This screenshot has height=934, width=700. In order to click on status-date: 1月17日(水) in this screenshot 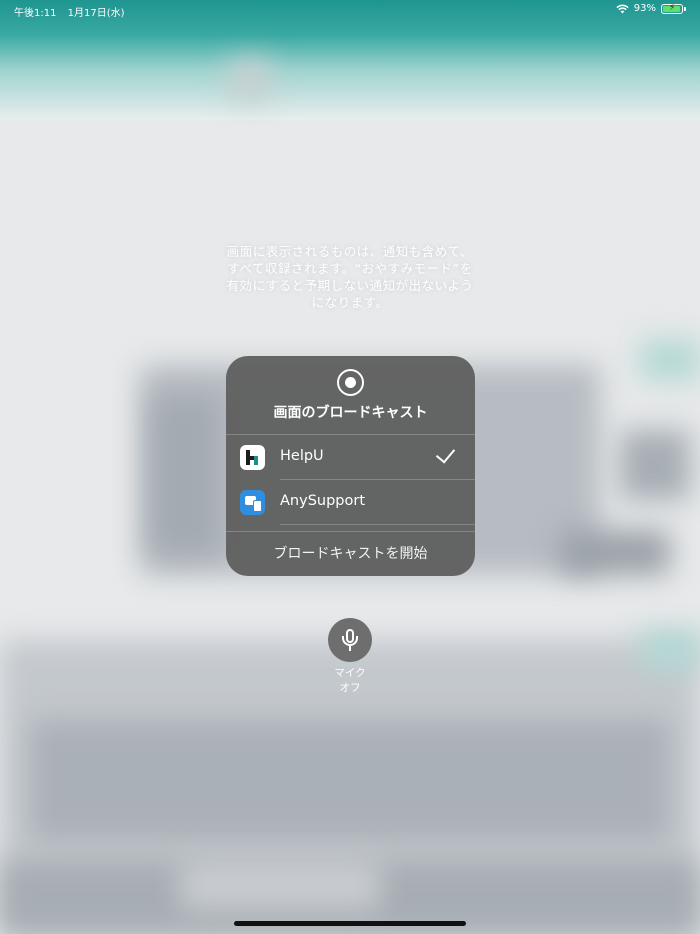, I will do `click(96, 13)`.